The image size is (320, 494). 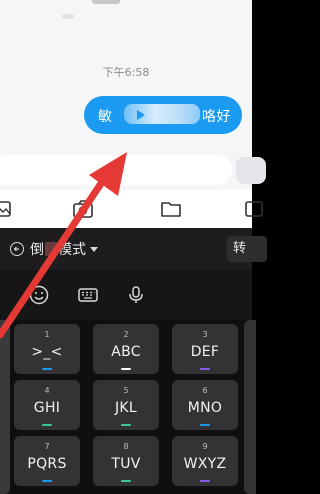 What do you see at coordinates (126, 352) in the screenshot?
I see `key-letters: ABC` at bounding box center [126, 352].